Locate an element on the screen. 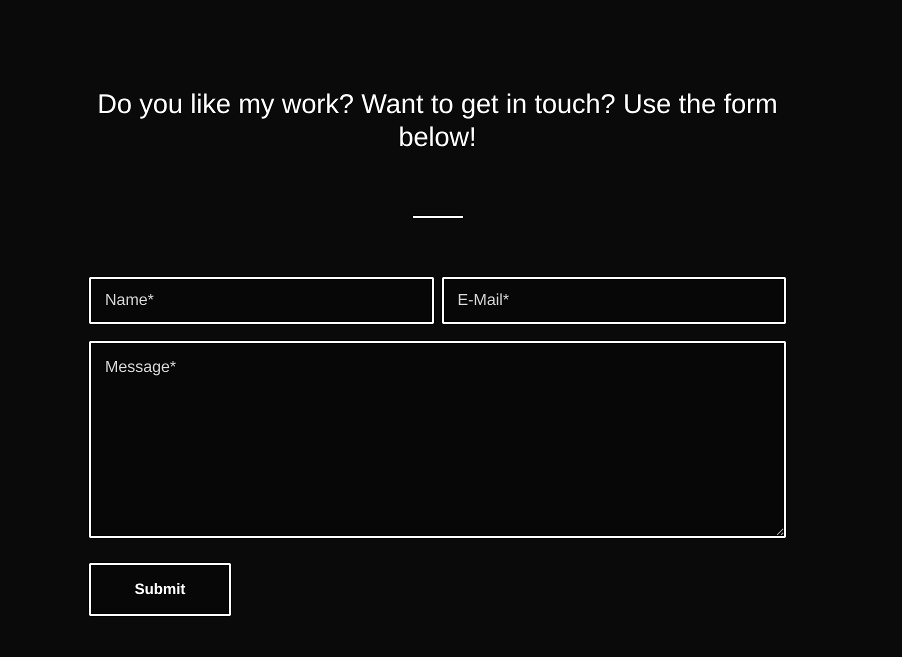  name-field: Name* is located at coordinates (261, 300).